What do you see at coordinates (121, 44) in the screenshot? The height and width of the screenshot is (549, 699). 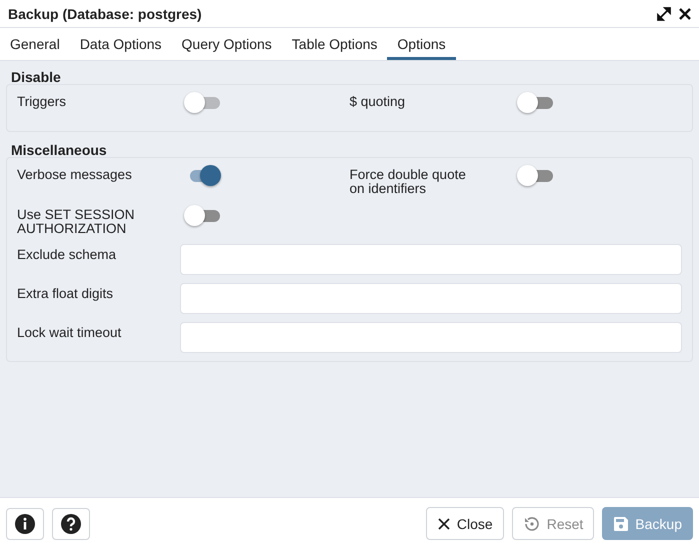 I see `tab: Data Options` at bounding box center [121, 44].